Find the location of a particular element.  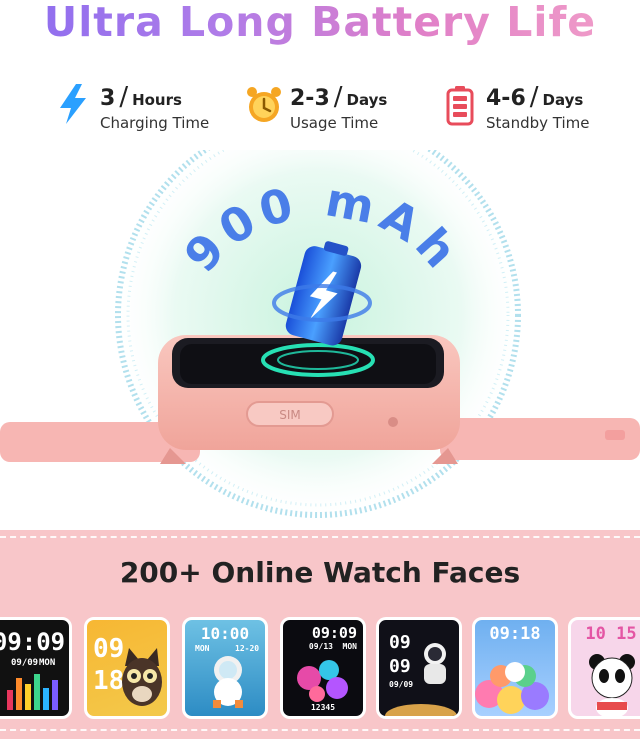

watch-face: 10:00 MON 12-20 is located at coordinates (225, 668).